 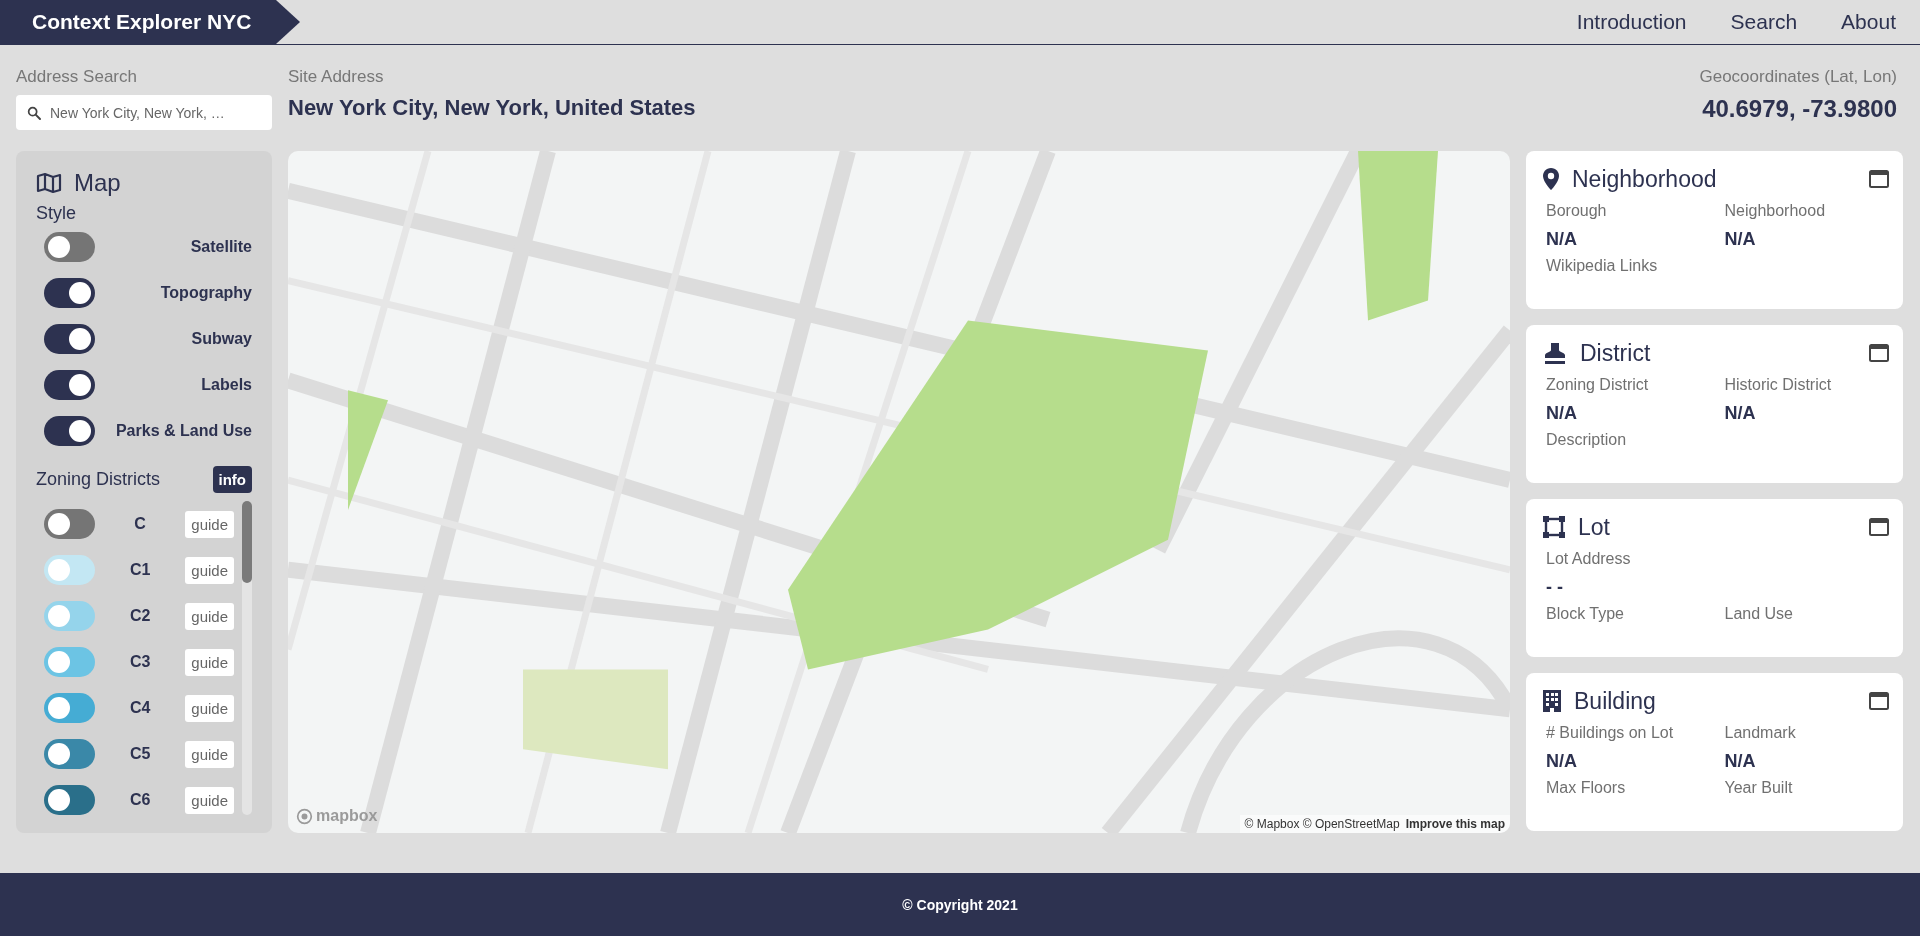 I want to click on location-pin-icon, so click(x=1551, y=179).